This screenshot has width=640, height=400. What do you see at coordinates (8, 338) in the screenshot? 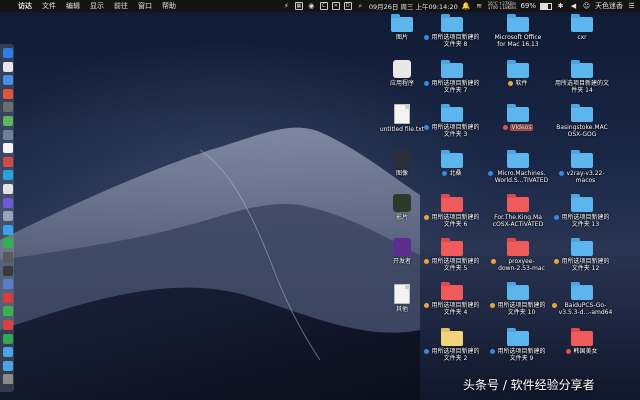
I see `spotify-icon` at bounding box center [8, 338].